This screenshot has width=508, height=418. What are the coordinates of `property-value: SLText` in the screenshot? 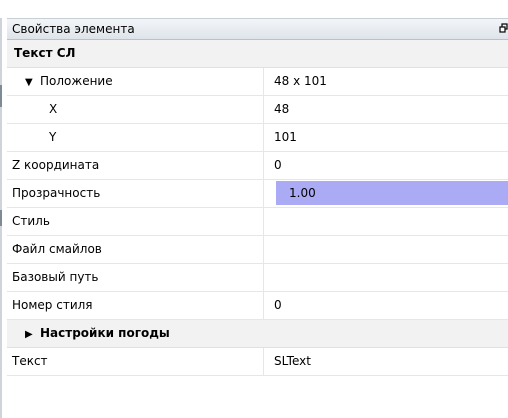 It's located at (292, 361).